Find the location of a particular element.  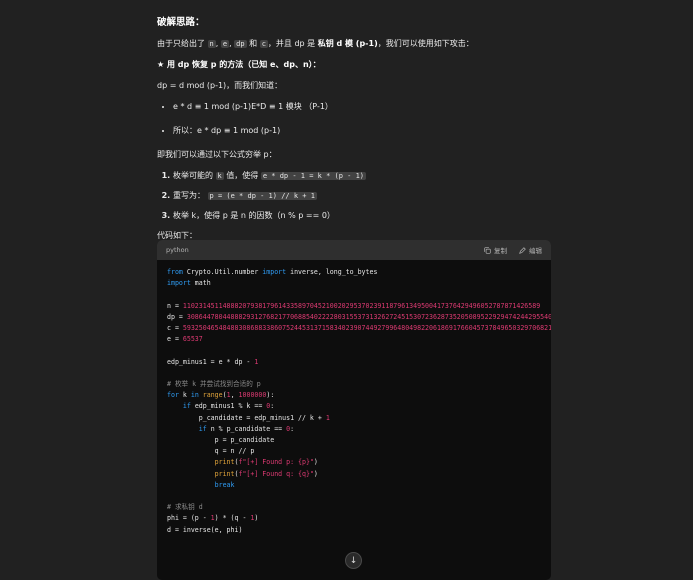

method-title: ★ 用 dp 恢复 p 的方法（已知 e、dp、n）： is located at coordinates (239, 64).